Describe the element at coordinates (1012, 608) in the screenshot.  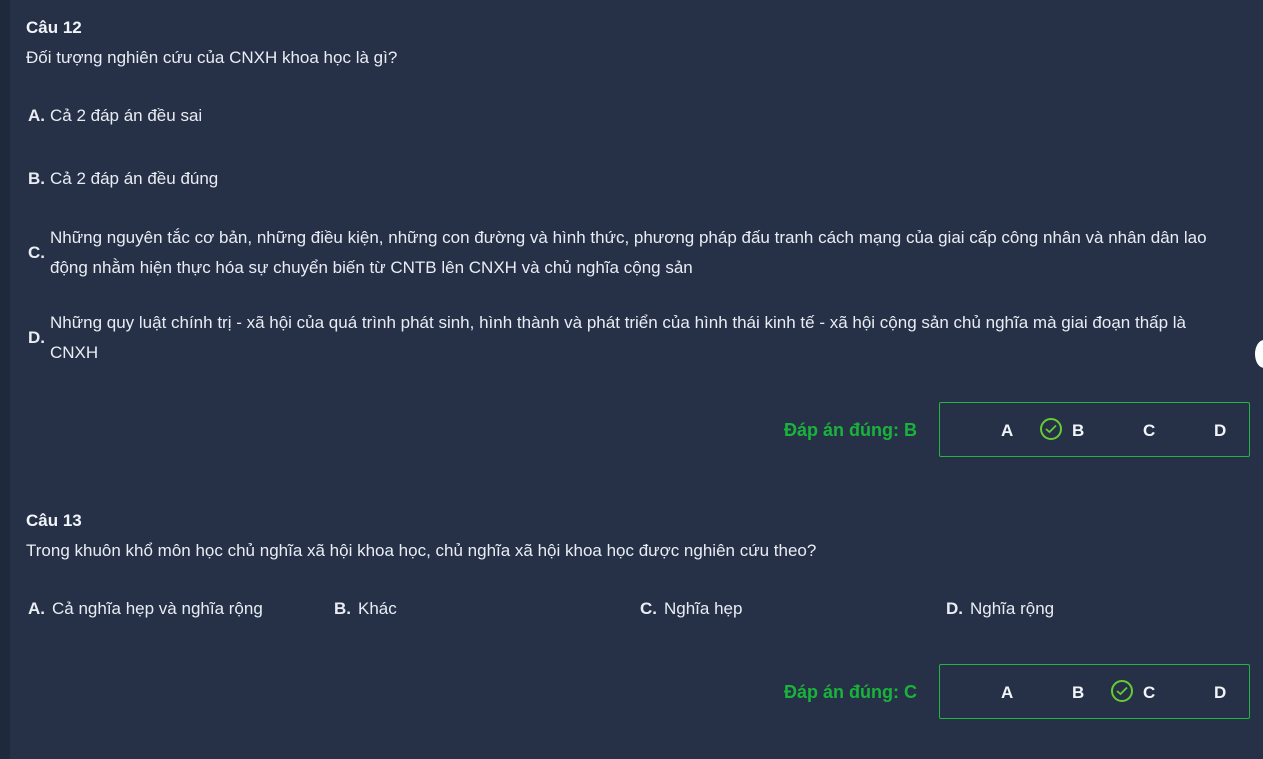
I see `option-text: Nghĩa rộng` at that location.